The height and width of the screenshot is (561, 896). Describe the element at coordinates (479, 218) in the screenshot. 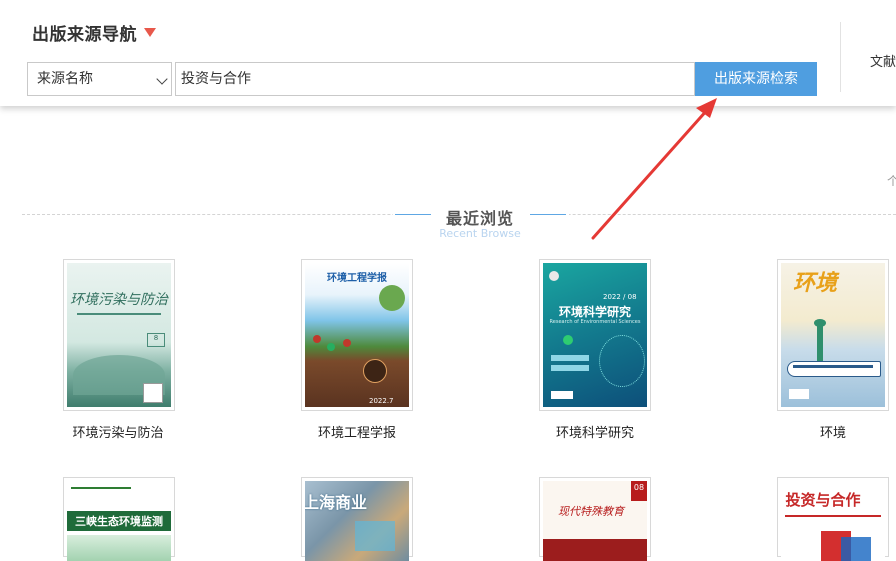

I see `section-title: 最近浏览` at that location.